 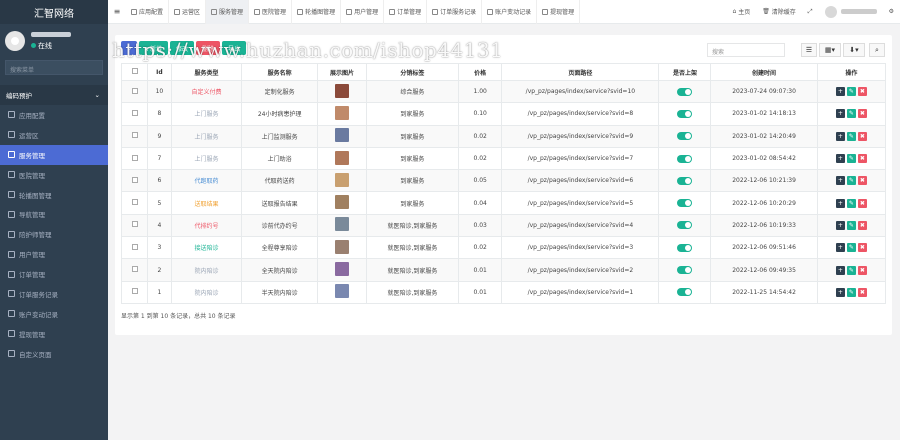 What do you see at coordinates (54, 234) in the screenshot?
I see `sidebar-item: 陪护师管理` at bounding box center [54, 234].